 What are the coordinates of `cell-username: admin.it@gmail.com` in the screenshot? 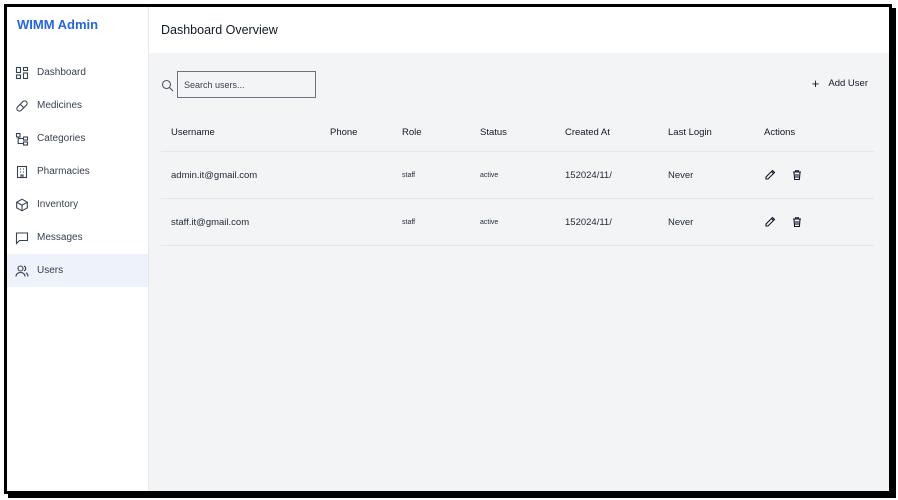 It's located at (240, 175).